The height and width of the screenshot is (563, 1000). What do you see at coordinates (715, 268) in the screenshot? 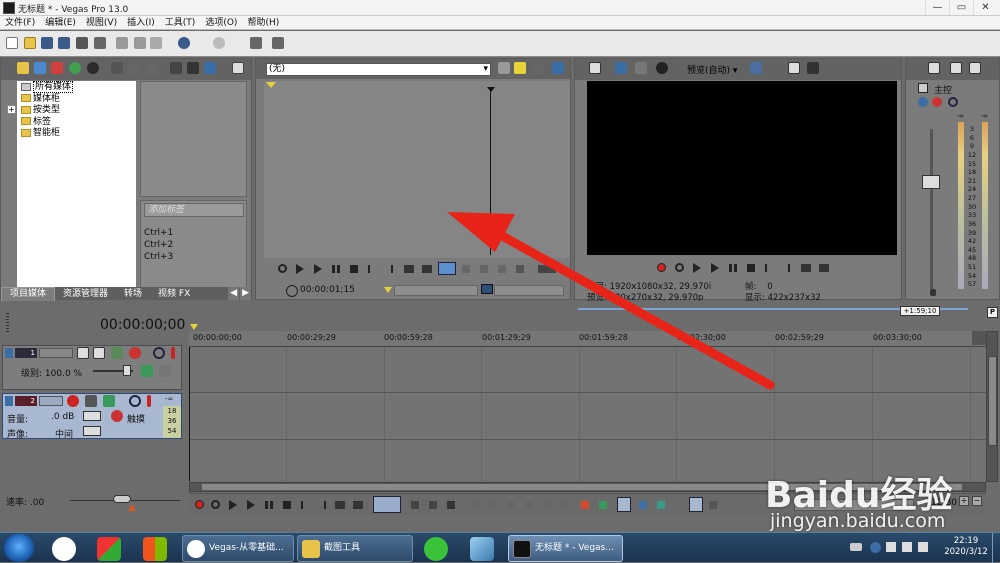
I see `preview-play-icon` at bounding box center [715, 268].